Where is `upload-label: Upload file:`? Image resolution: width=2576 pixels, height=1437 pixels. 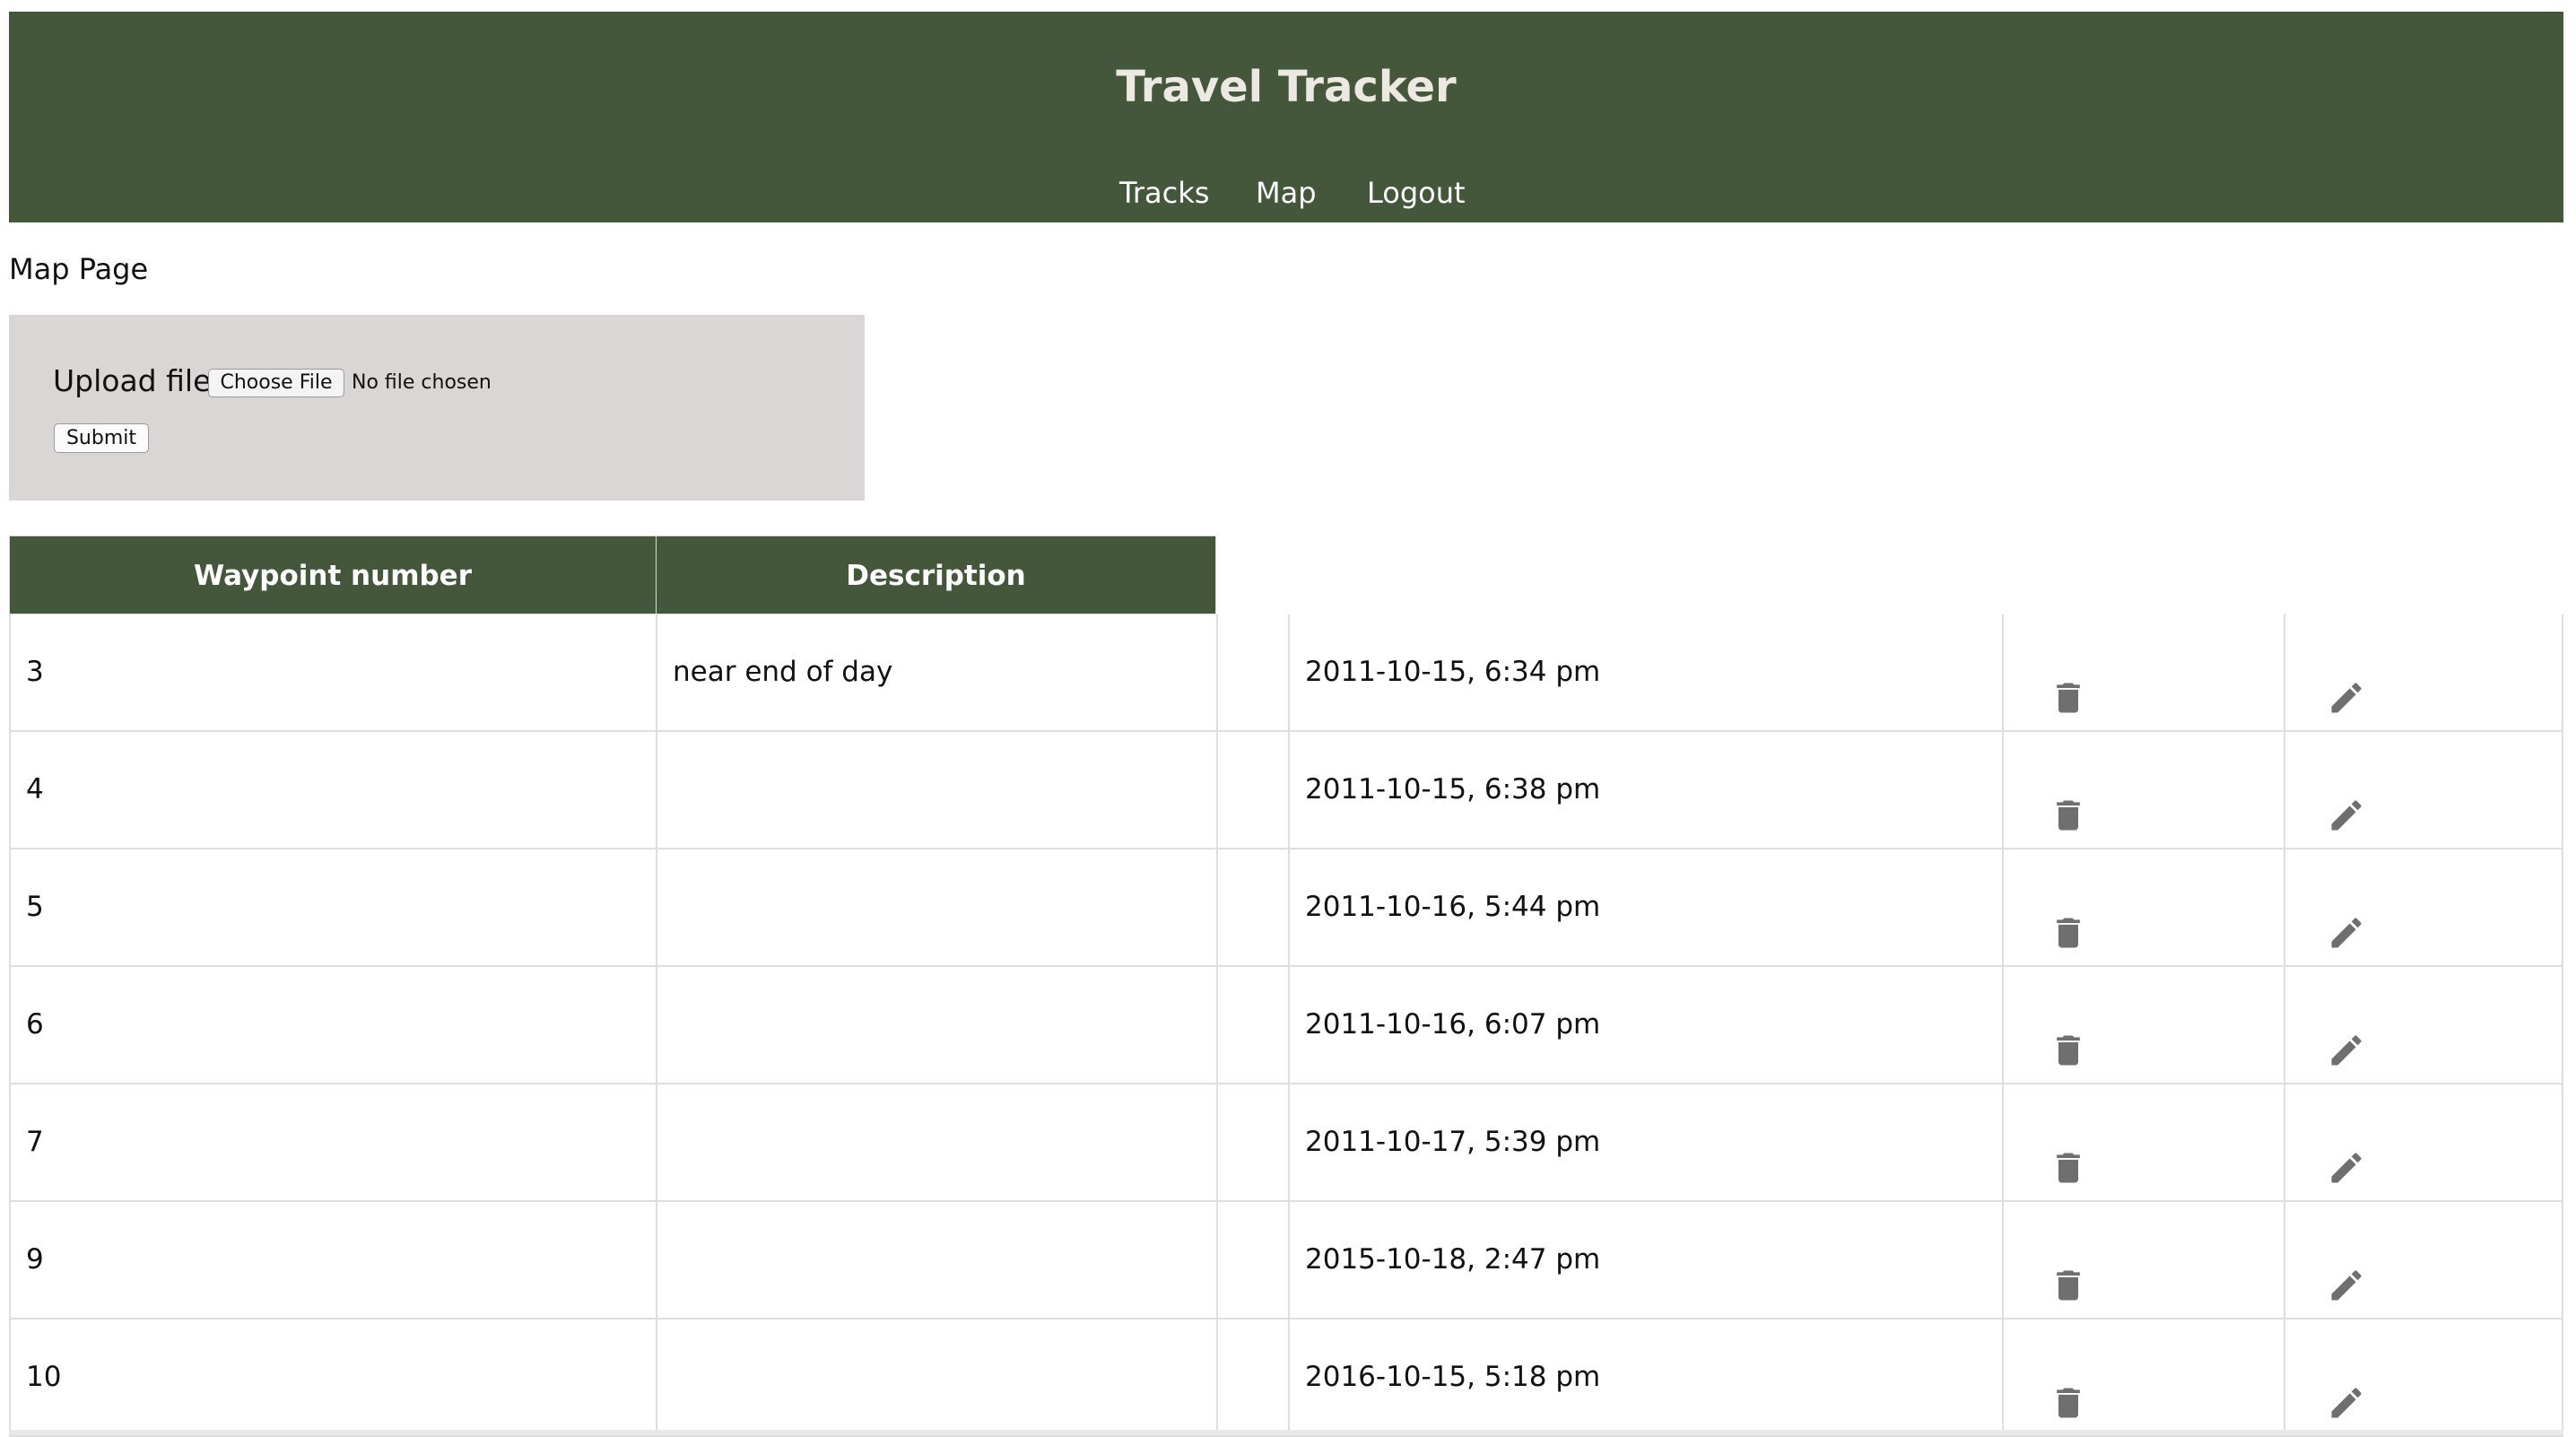
upload-label: Upload file: is located at coordinates (137, 380).